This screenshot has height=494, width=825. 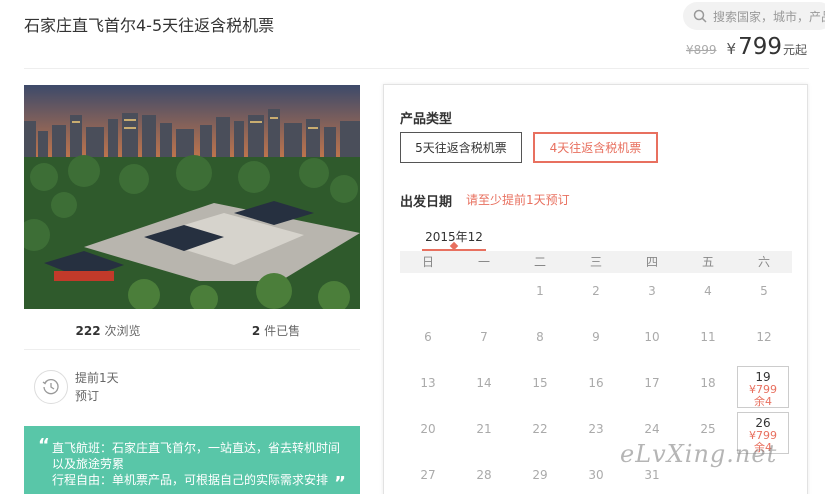 I want to click on weekday-sun: 日, so click(x=427, y=262).